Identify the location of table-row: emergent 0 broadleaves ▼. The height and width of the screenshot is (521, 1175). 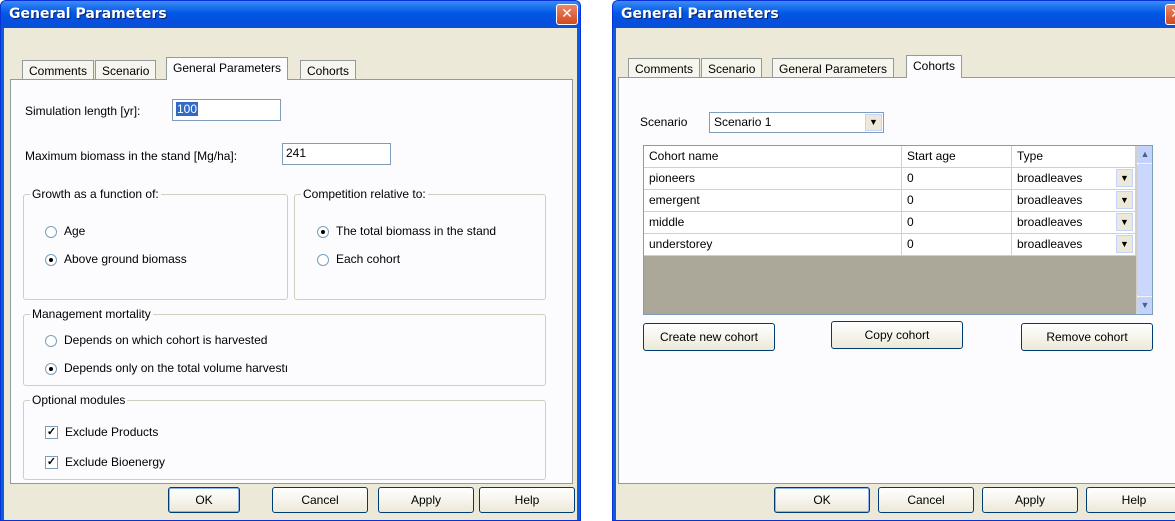
(890, 201).